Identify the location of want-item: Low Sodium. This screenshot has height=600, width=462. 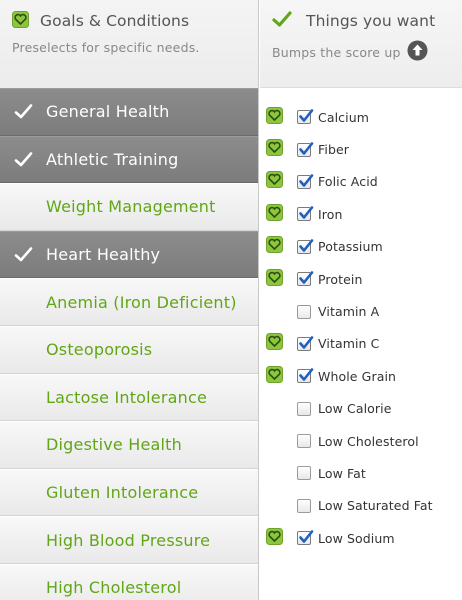
(361, 538).